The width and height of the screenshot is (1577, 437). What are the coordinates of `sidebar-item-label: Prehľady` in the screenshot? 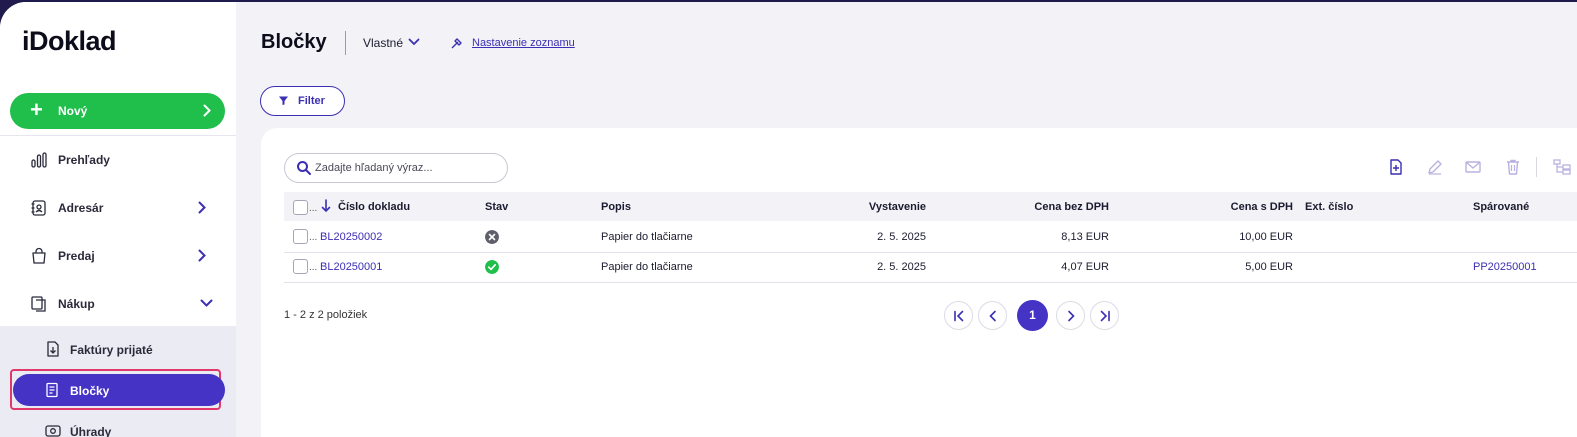 It's located at (84, 160).